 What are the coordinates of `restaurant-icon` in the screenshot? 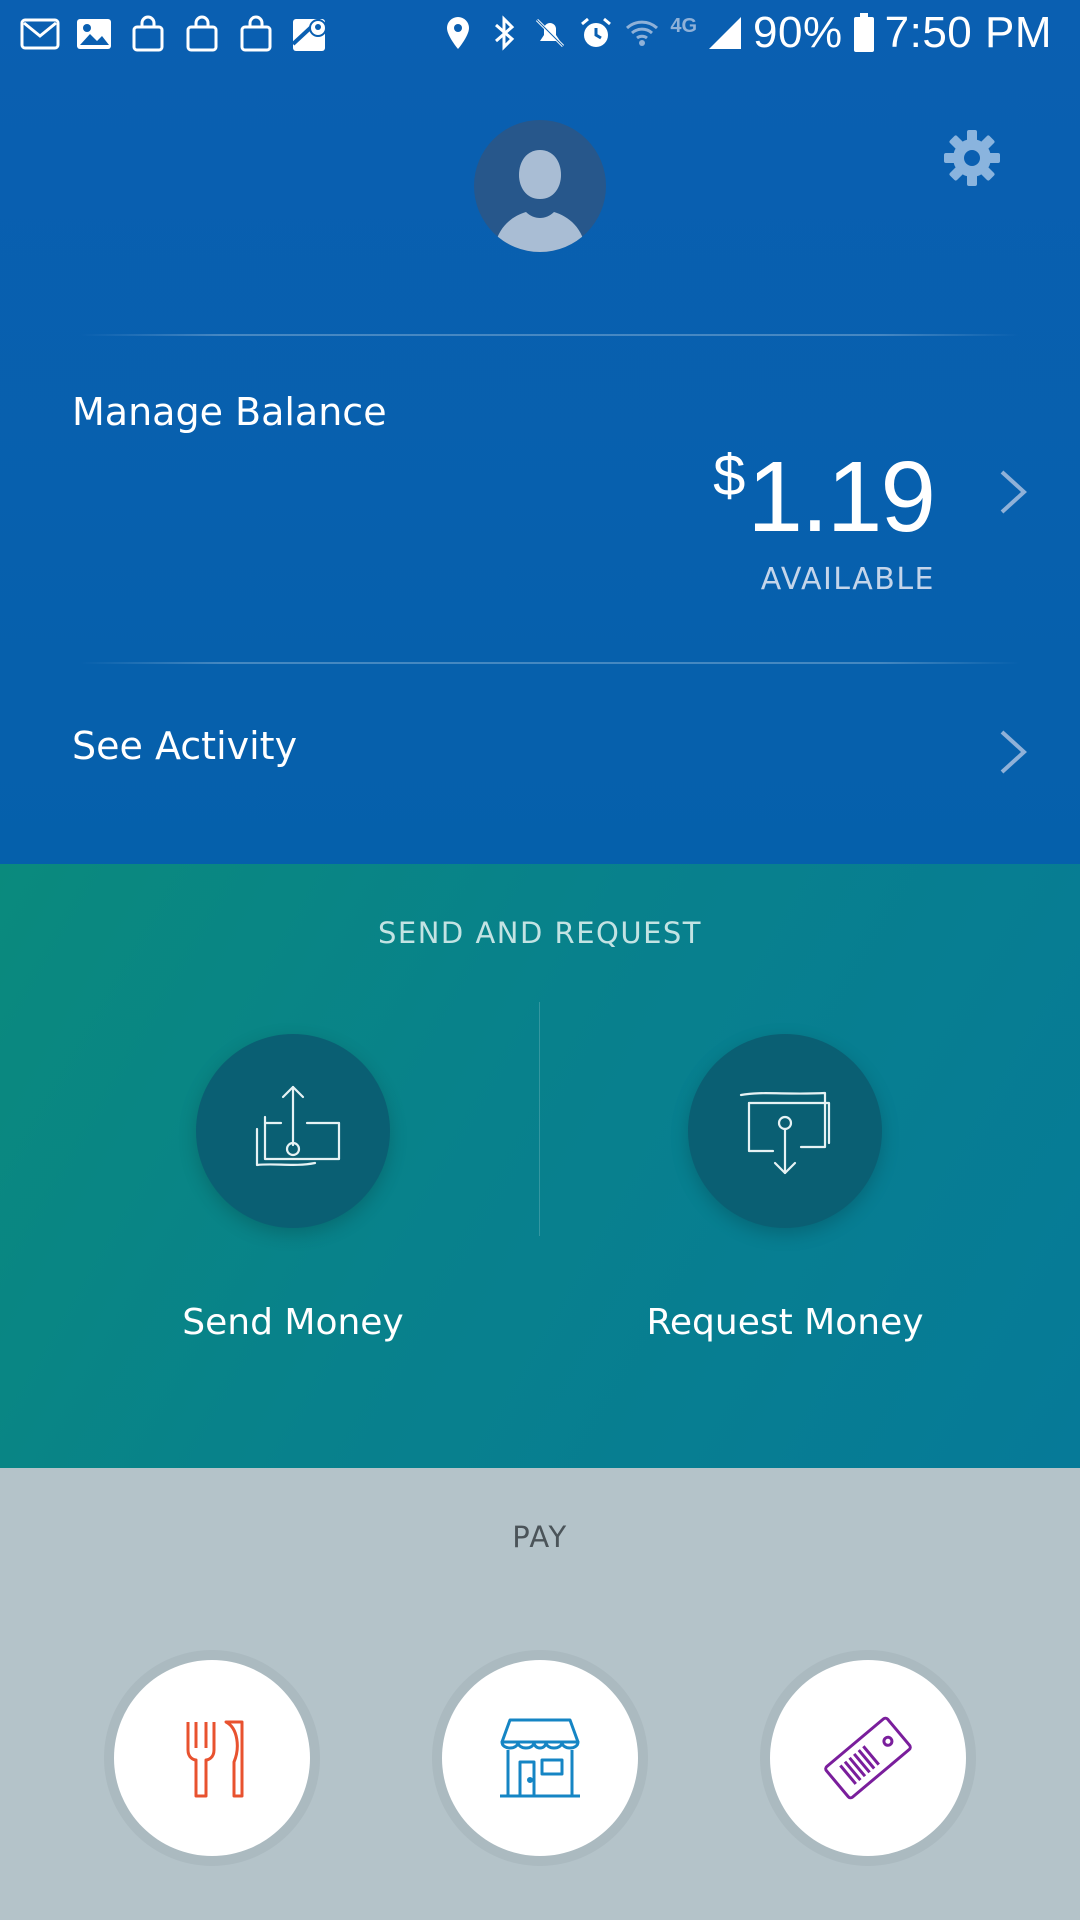 It's located at (215, 1759).